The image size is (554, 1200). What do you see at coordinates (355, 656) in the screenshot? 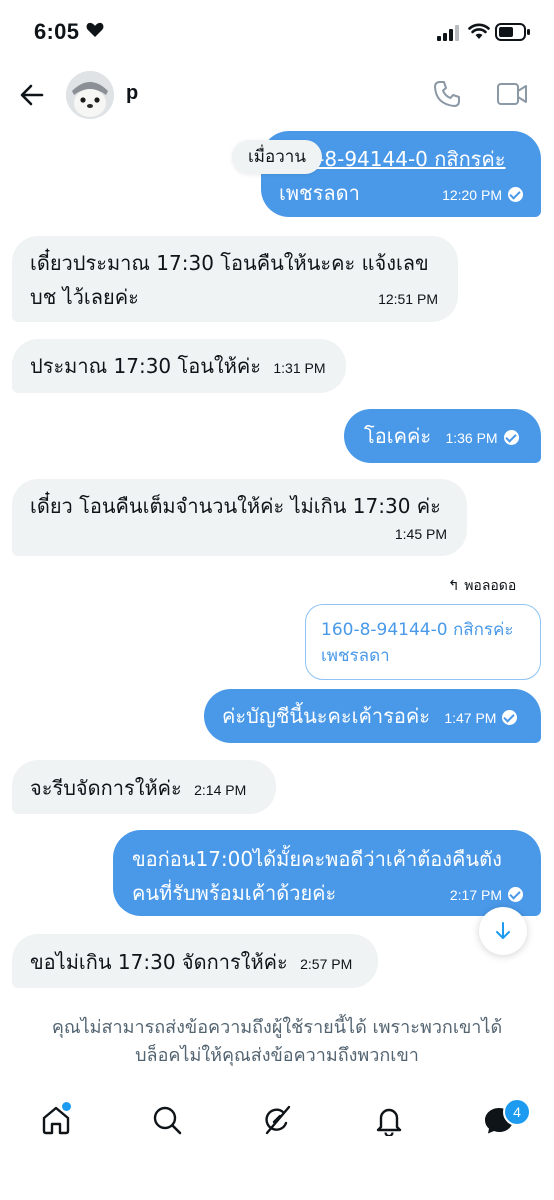
I see `quoted-text: เพชรลดา` at bounding box center [355, 656].